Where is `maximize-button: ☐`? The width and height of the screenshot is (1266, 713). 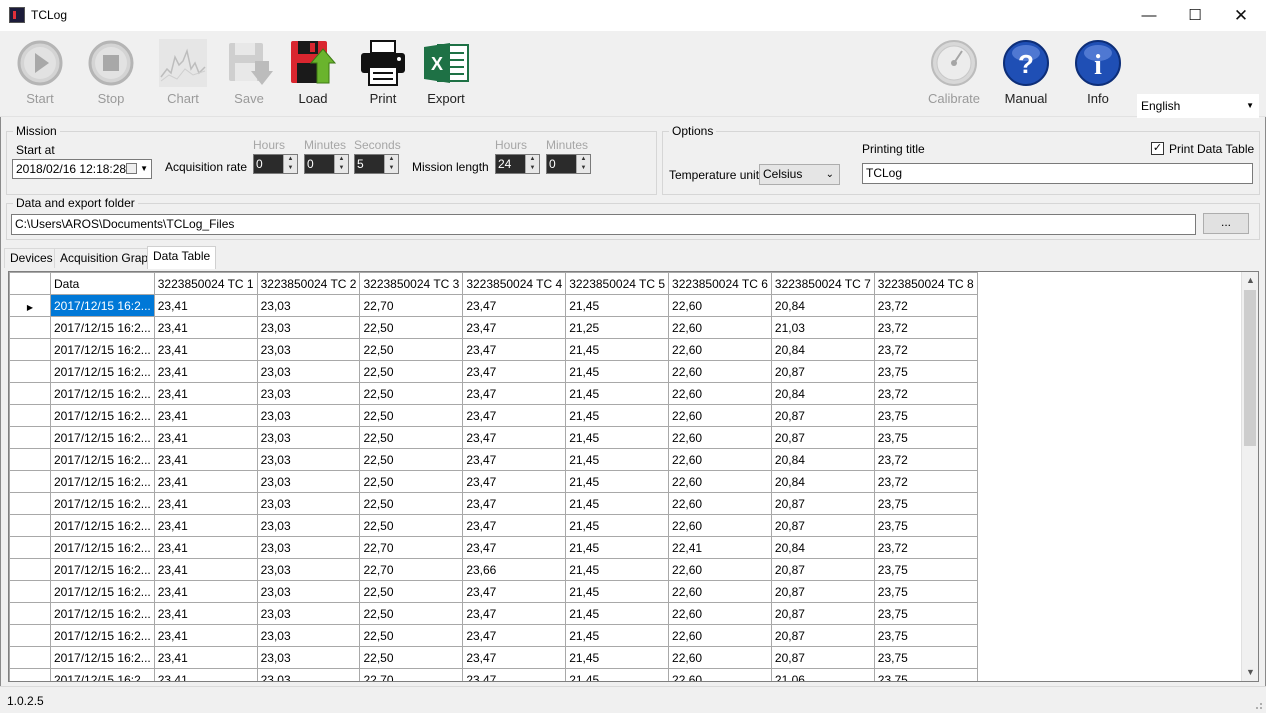
maximize-button: ☐ is located at coordinates (1195, 15).